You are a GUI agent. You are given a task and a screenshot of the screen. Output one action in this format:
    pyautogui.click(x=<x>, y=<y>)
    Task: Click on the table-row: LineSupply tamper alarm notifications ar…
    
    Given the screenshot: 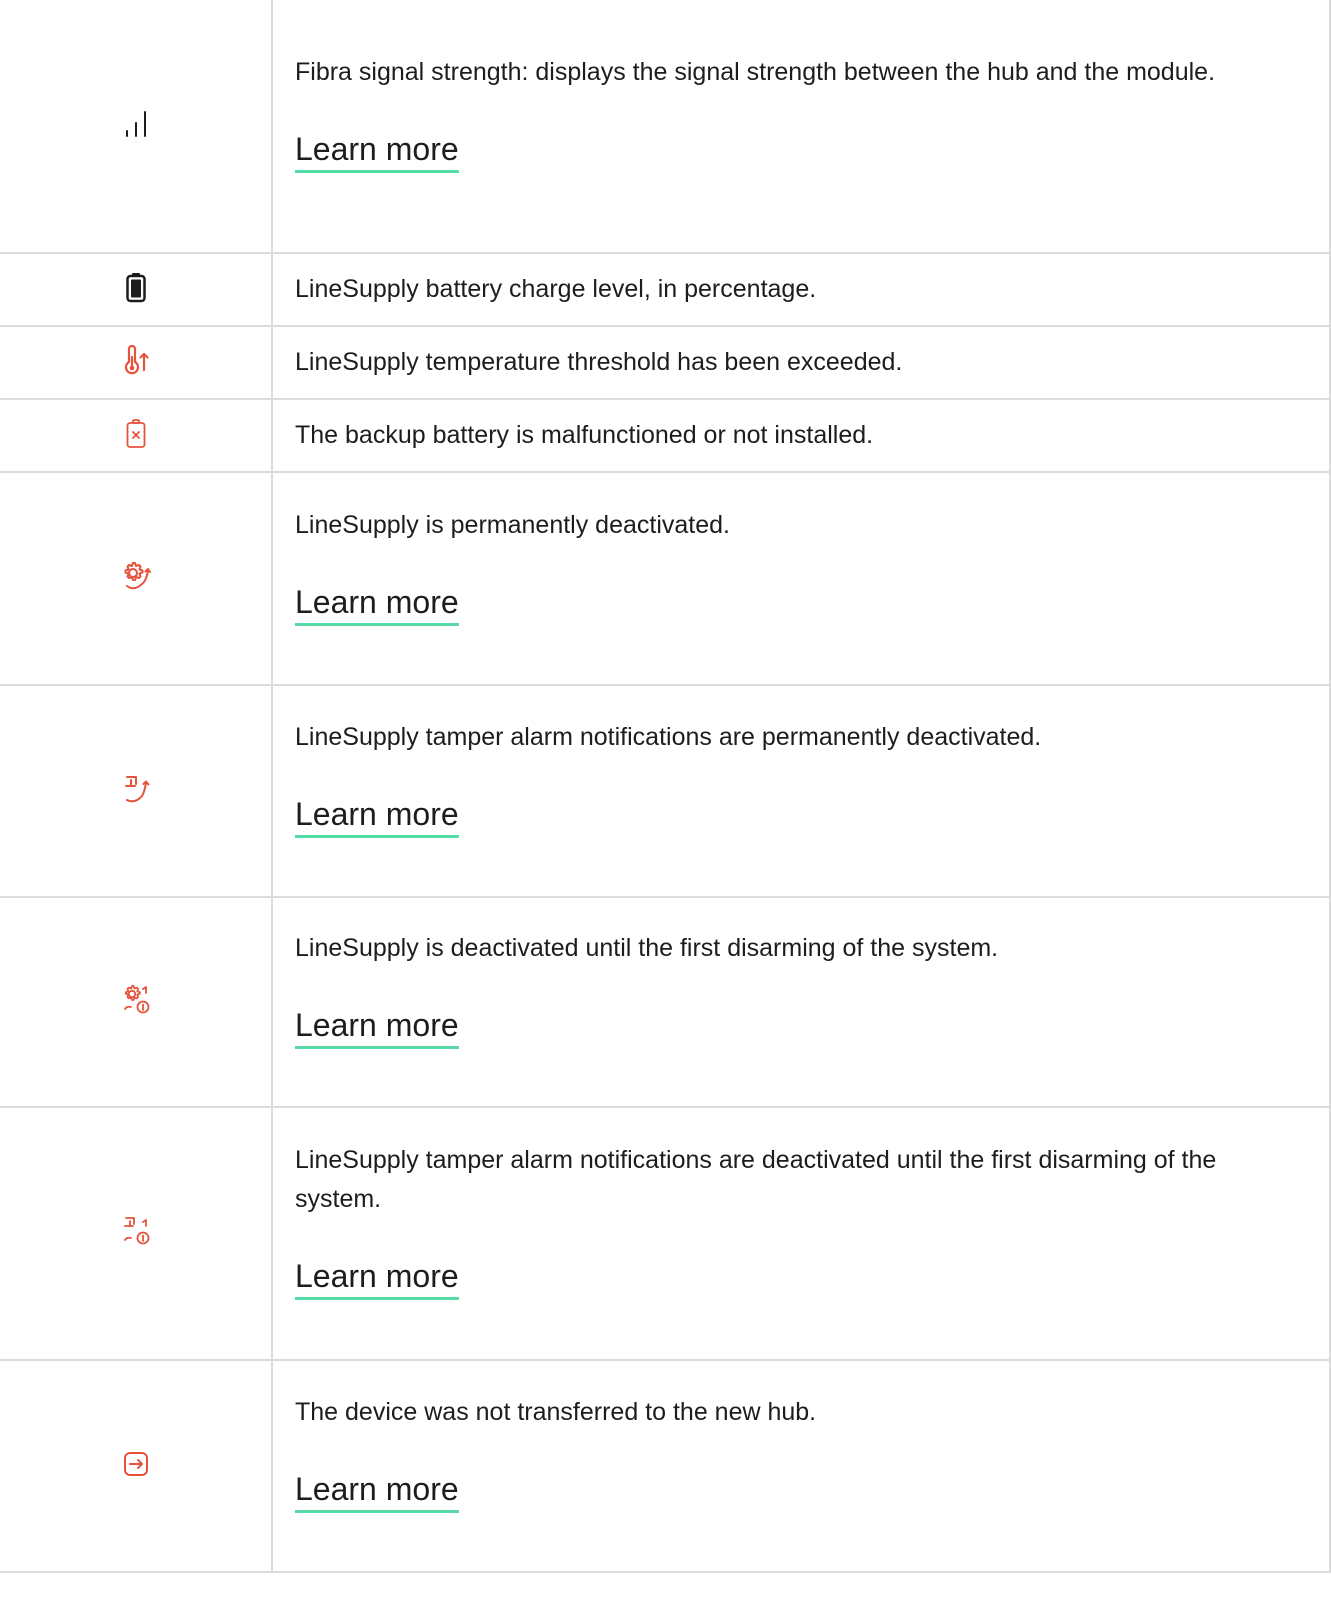 What is the action you would take?
    pyautogui.click(x=665, y=791)
    